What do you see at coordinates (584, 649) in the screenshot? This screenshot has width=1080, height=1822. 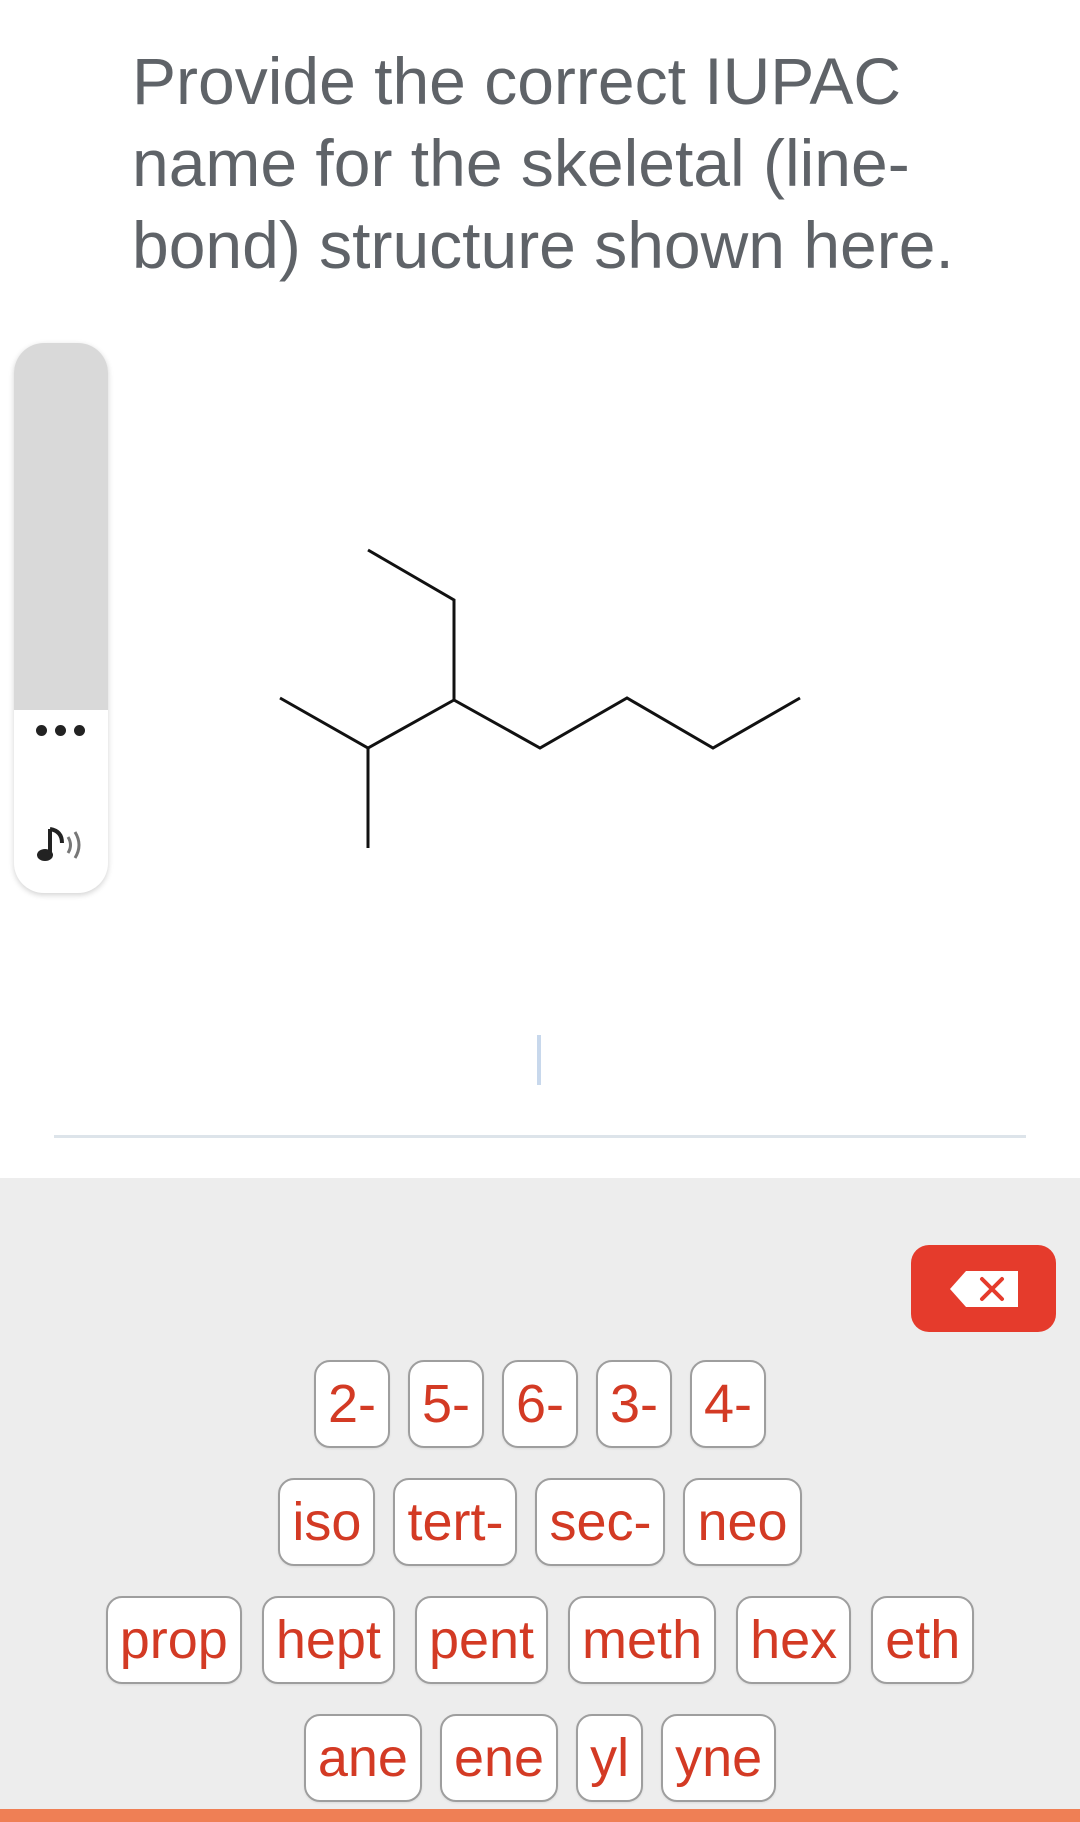 I see `molecule-bonds` at bounding box center [584, 649].